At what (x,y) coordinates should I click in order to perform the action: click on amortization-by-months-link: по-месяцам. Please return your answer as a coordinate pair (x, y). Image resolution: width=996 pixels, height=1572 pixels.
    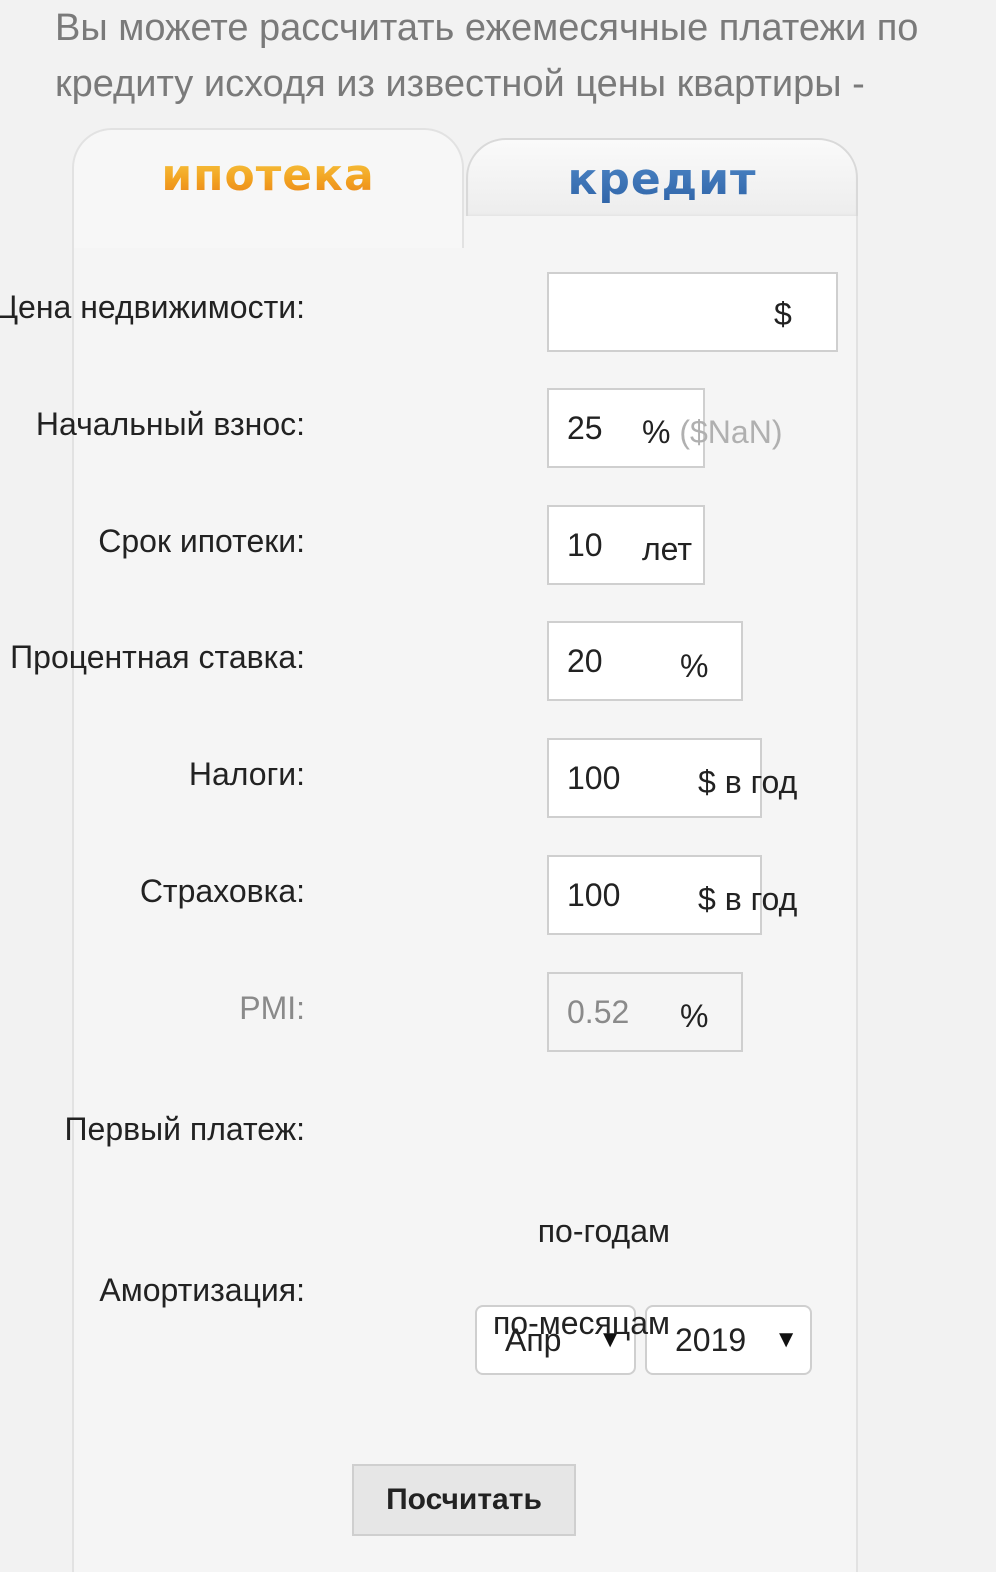
    Looking at the image, I should click on (581, 1323).